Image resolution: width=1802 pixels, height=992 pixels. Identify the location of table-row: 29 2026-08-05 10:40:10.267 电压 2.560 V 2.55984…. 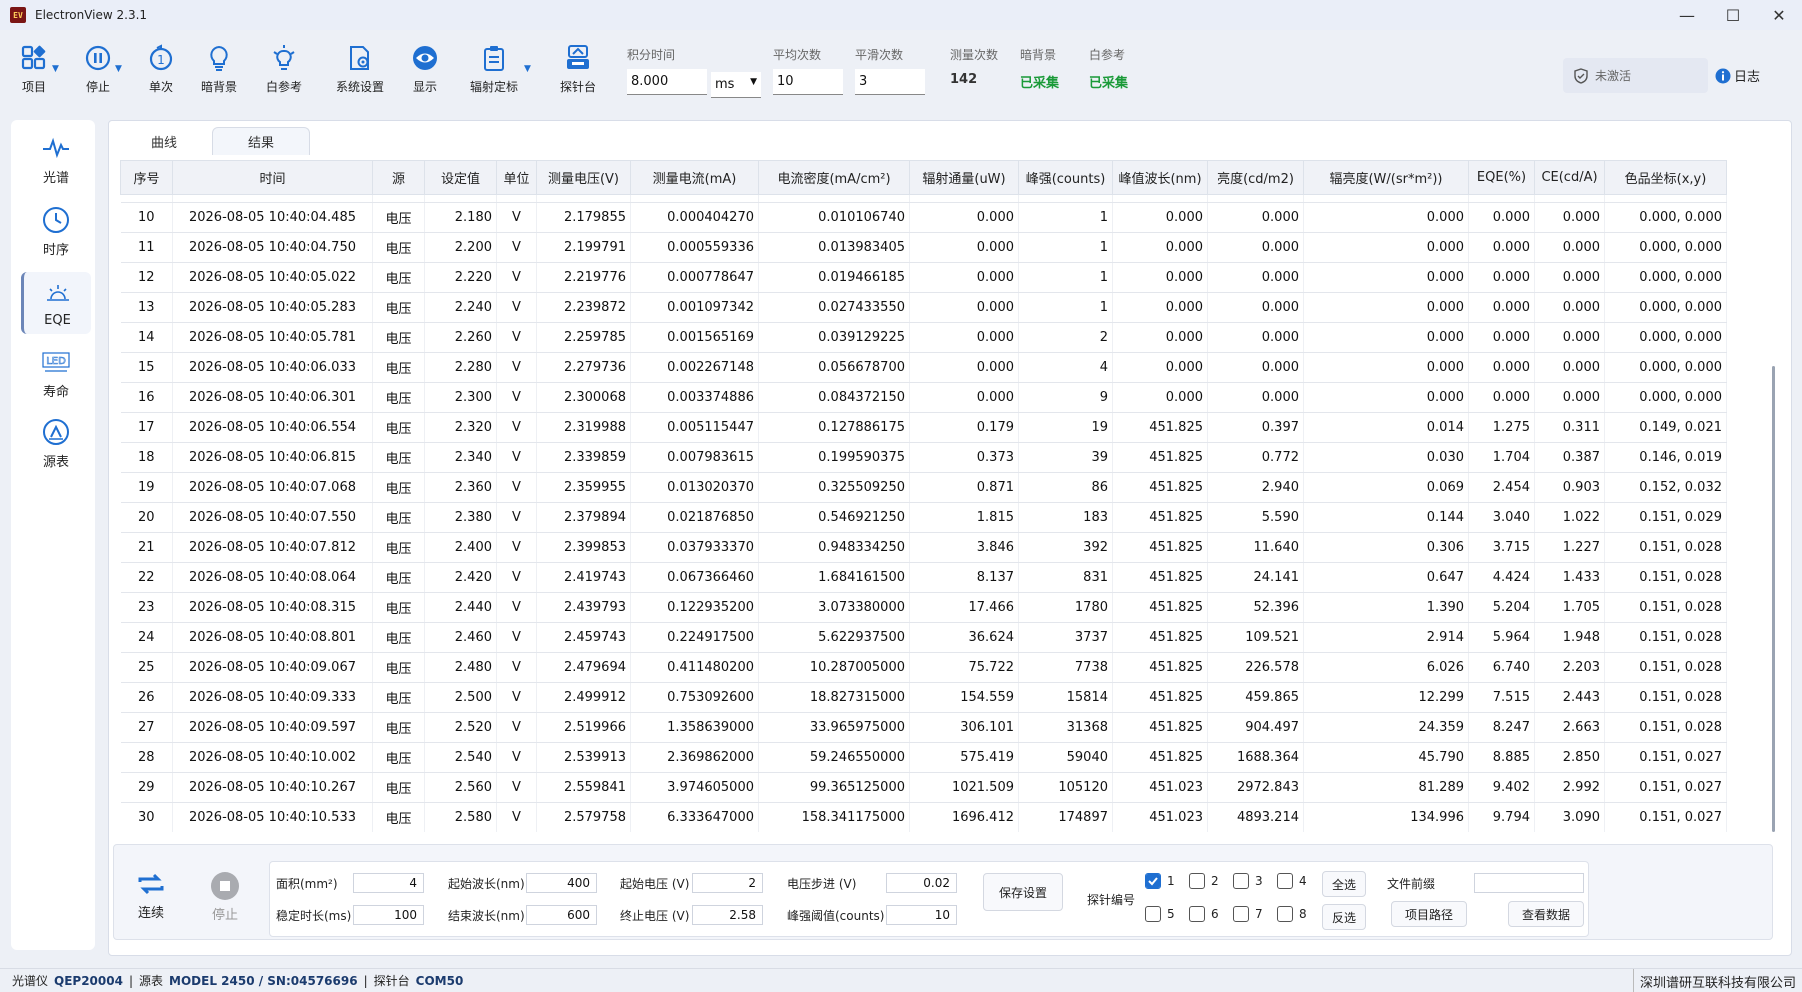
(923, 787).